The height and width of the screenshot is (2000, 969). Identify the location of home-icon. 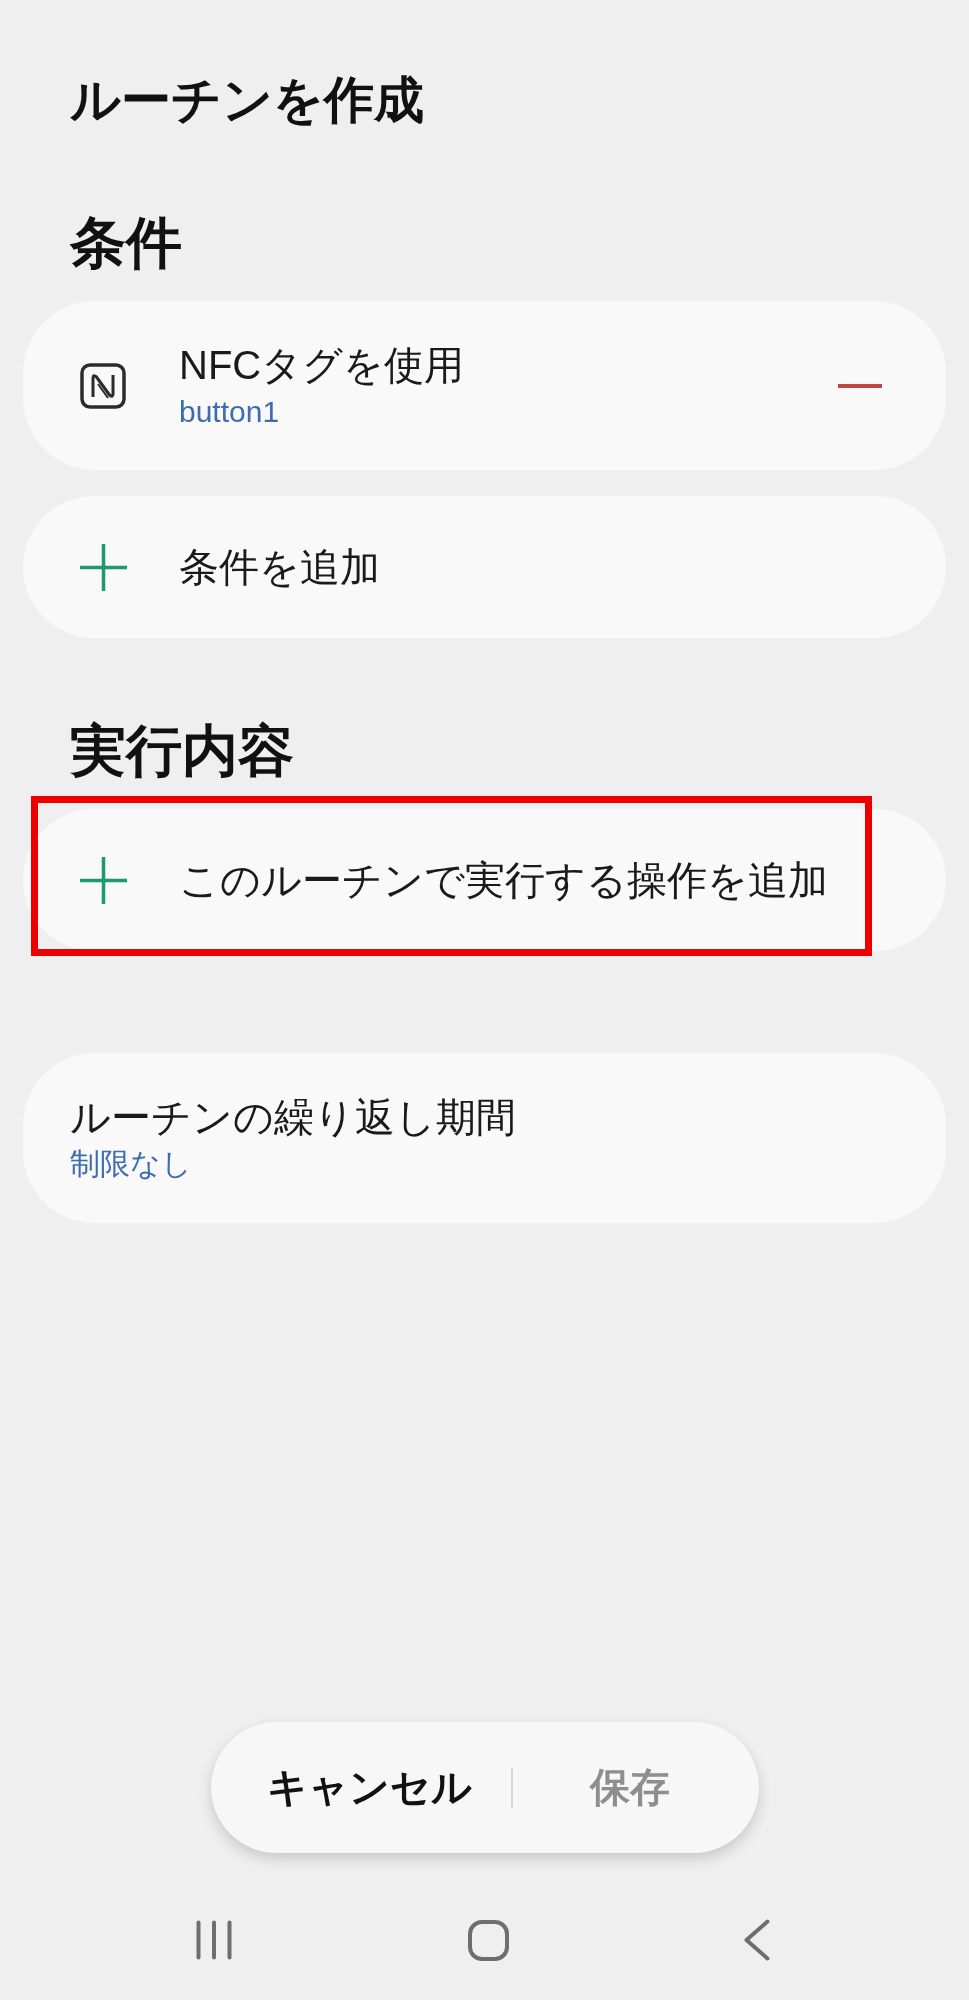
(488, 1940).